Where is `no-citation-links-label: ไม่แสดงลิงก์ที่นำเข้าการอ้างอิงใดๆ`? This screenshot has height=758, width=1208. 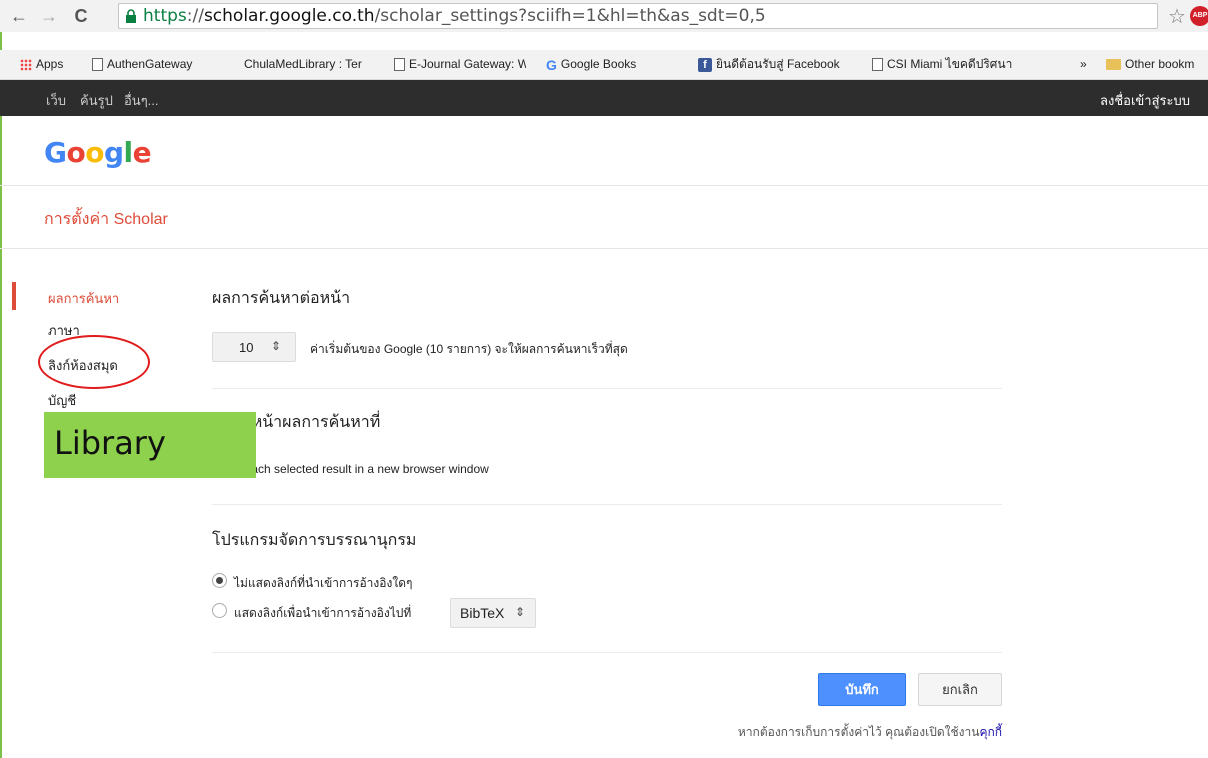
no-citation-links-label: ไม่แสดงลิงก์ที่นำเข้าการอ้างอิงใดๆ is located at coordinates (323, 583).